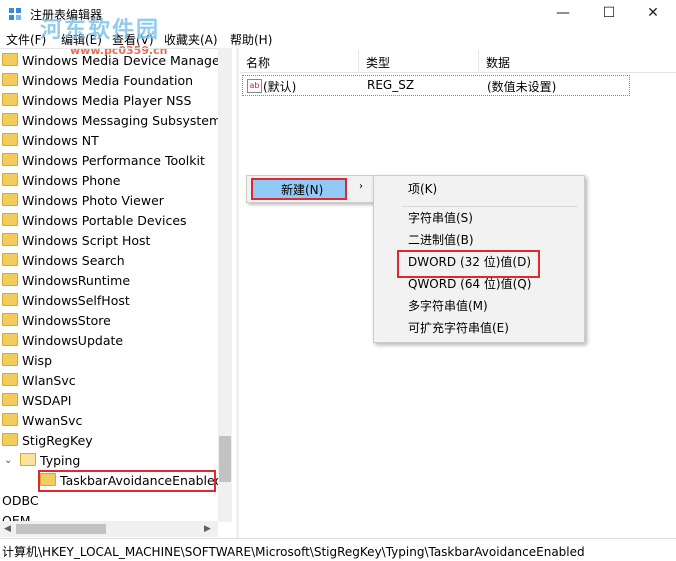 This screenshot has height=561, width=676. I want to click on column-data: 数据, so click(498, 62).